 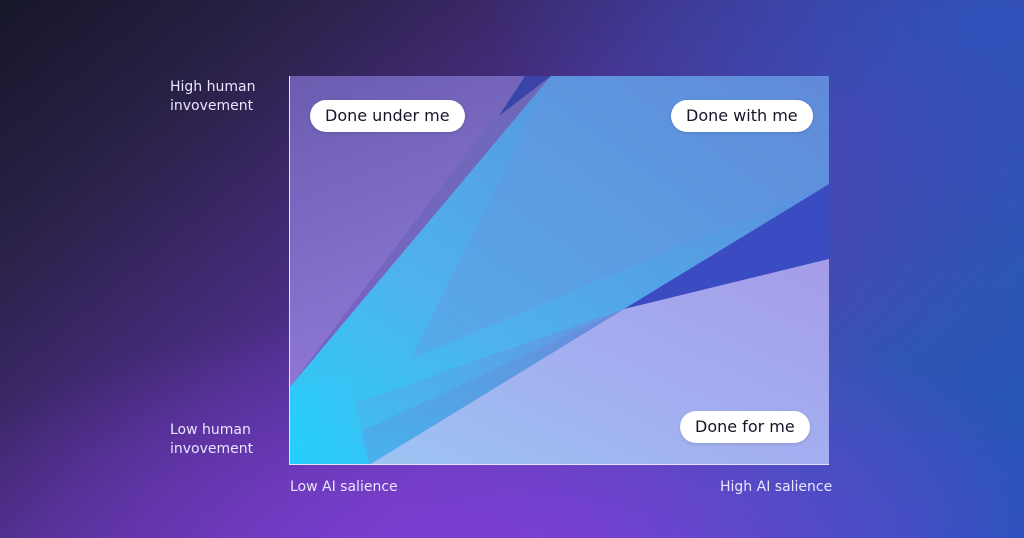 I want to click on y-axis-low-line-1: Low human, so click(x=210, y=430).